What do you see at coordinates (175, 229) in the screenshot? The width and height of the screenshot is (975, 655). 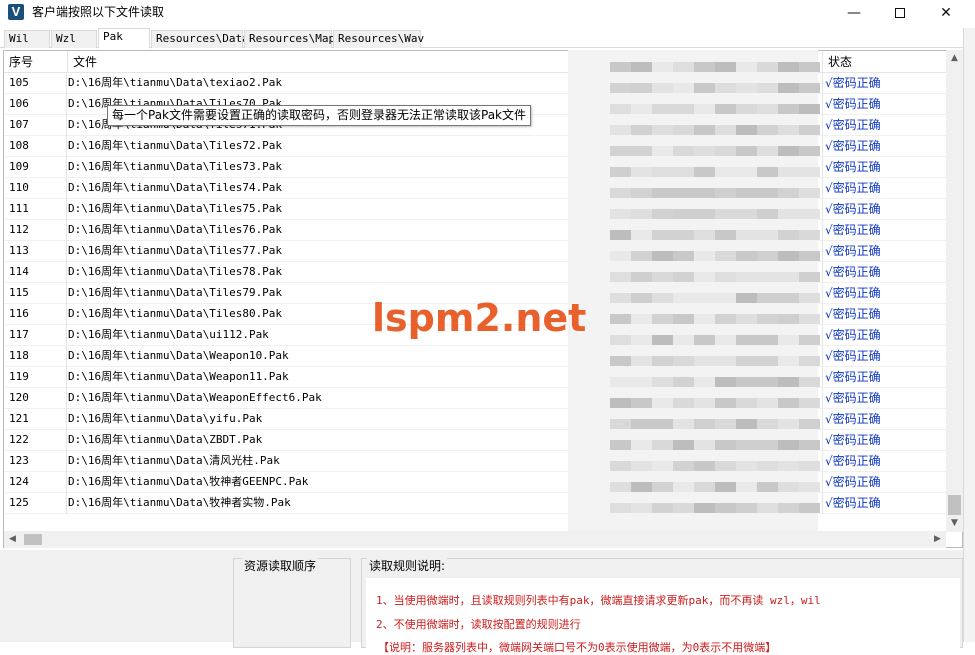 I see `row-file-path: D:\16周年\tianmu\Data\Tiles76.Pak` at bounding box center [175, 229].